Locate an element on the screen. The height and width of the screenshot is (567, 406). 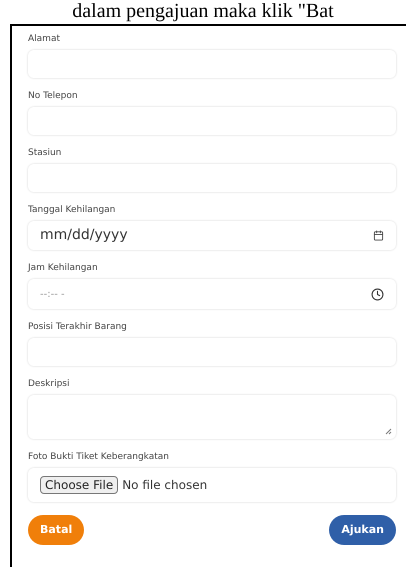
date-field: mm/dd/yyyy is located at coordinates (212, 235).